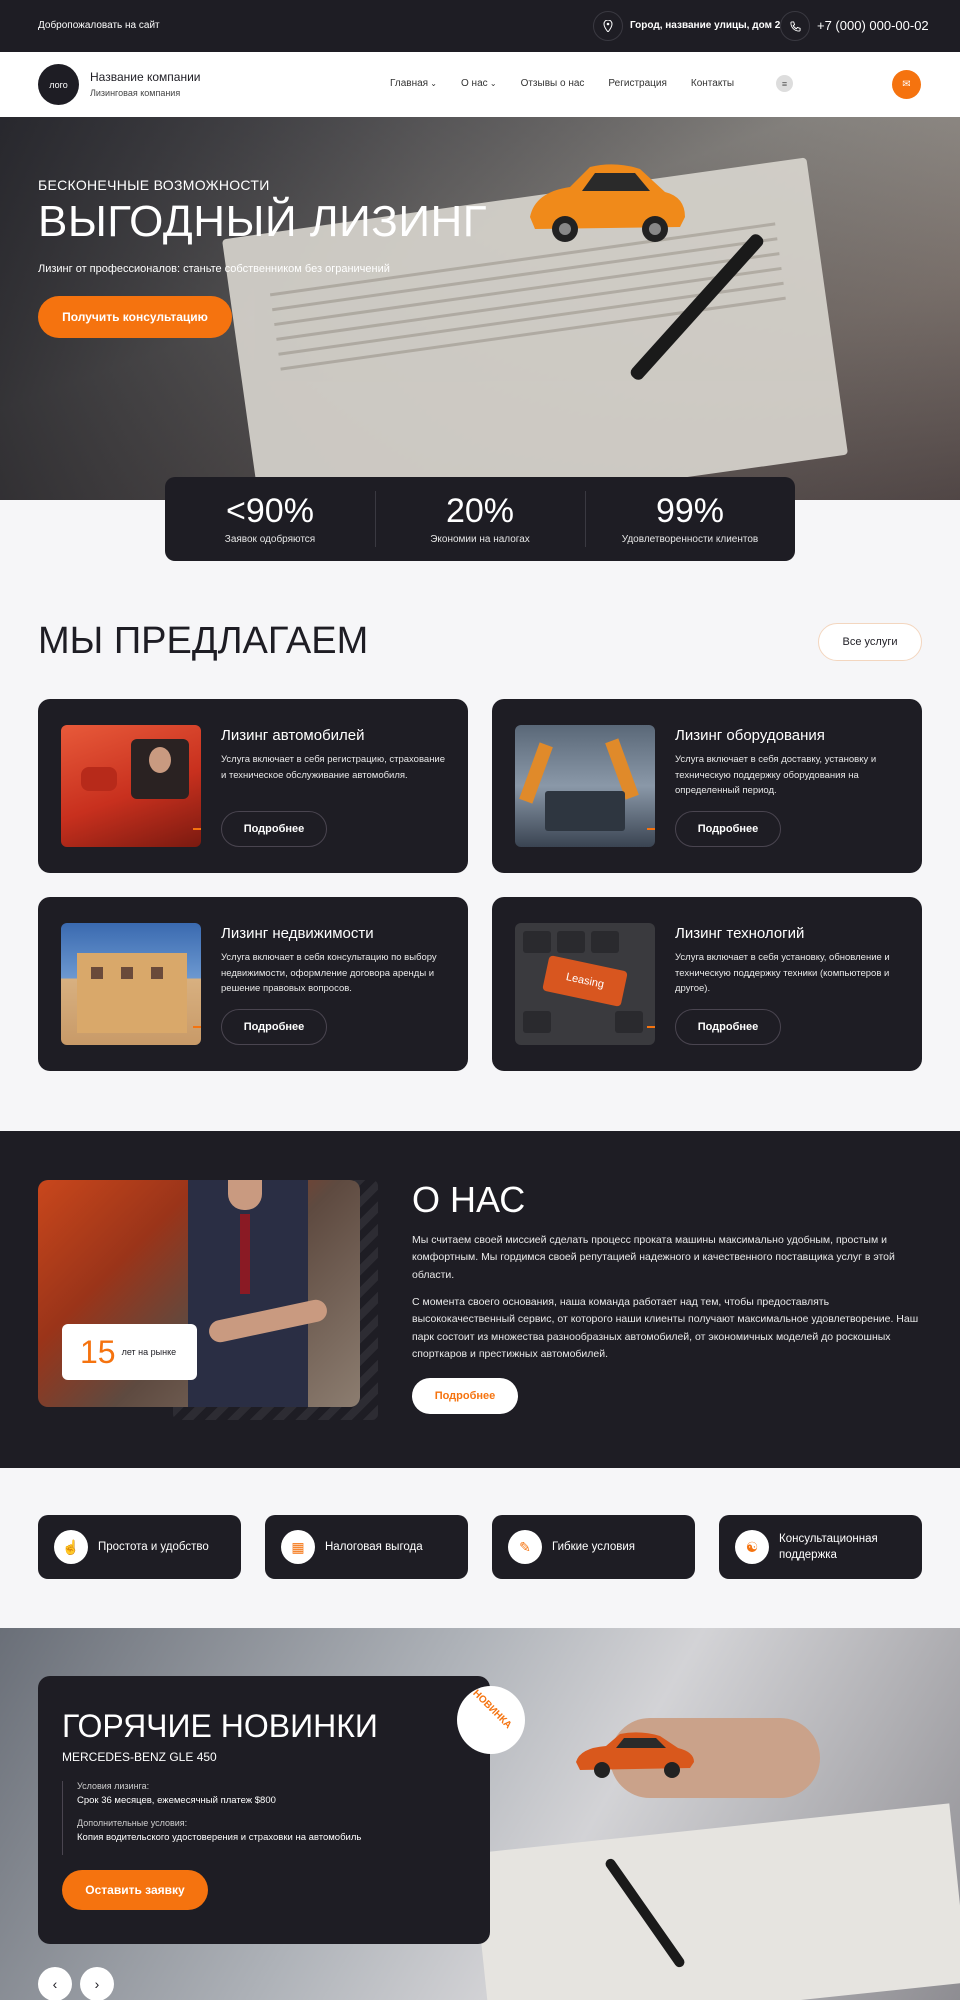 This screenshot has width=960, height=2000. I want to click on stat-tax-savings: 20% Экономии на налогах, so click(480, 519).